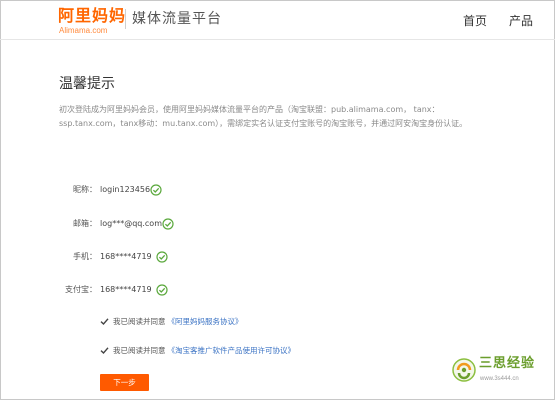 Image resolution: width=555 pixels, height=400 pixels. What do you see at coordinates (85, 256) in the screenshot?
I see `field-label: 手机：` at bounding box center [85, 256].